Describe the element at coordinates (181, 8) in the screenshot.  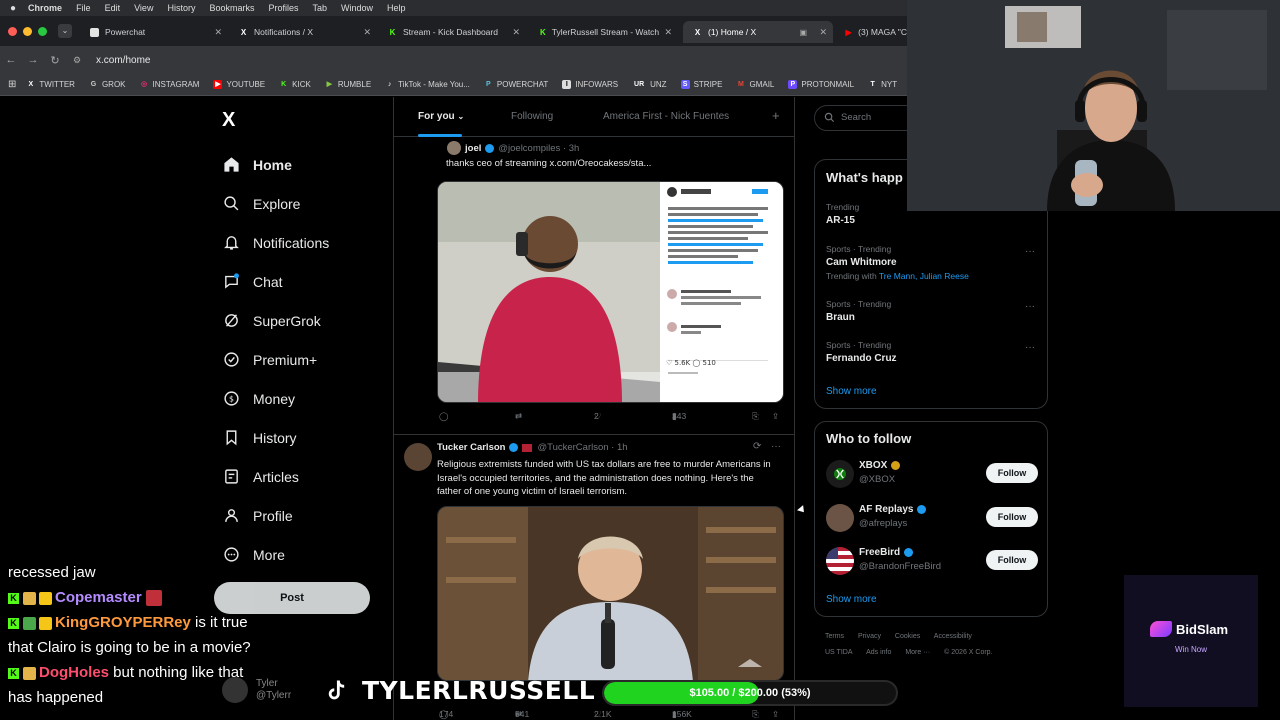
I see `menu-history: History` at that location.